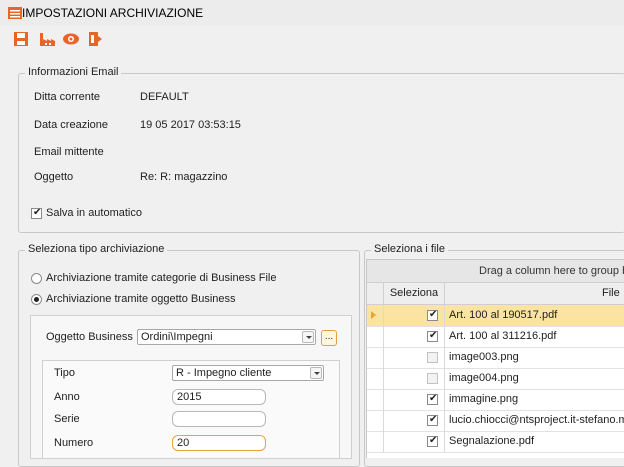 This screenshot has height=467, width=624. Describe the element at coordinates (219, 419) in the screenshot. I see `serie-input` at that location.